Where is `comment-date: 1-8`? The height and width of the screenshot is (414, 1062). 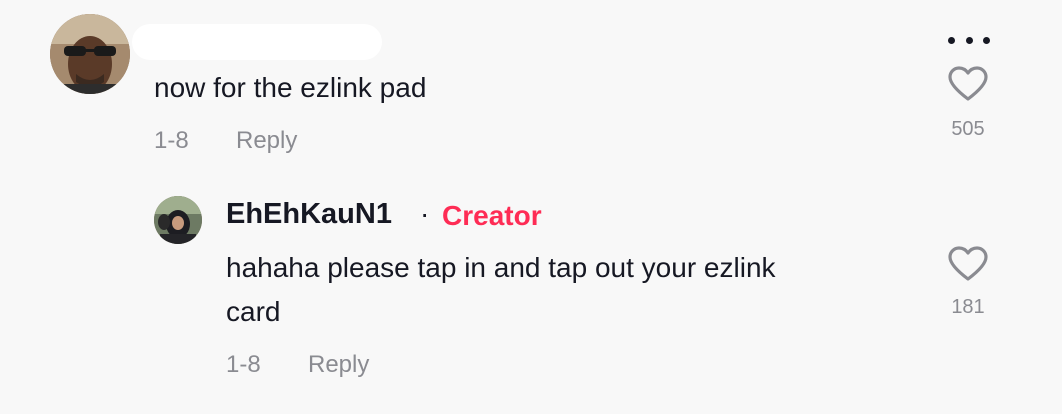 comment-date: 1-8 is located at coordinates (171, 140).